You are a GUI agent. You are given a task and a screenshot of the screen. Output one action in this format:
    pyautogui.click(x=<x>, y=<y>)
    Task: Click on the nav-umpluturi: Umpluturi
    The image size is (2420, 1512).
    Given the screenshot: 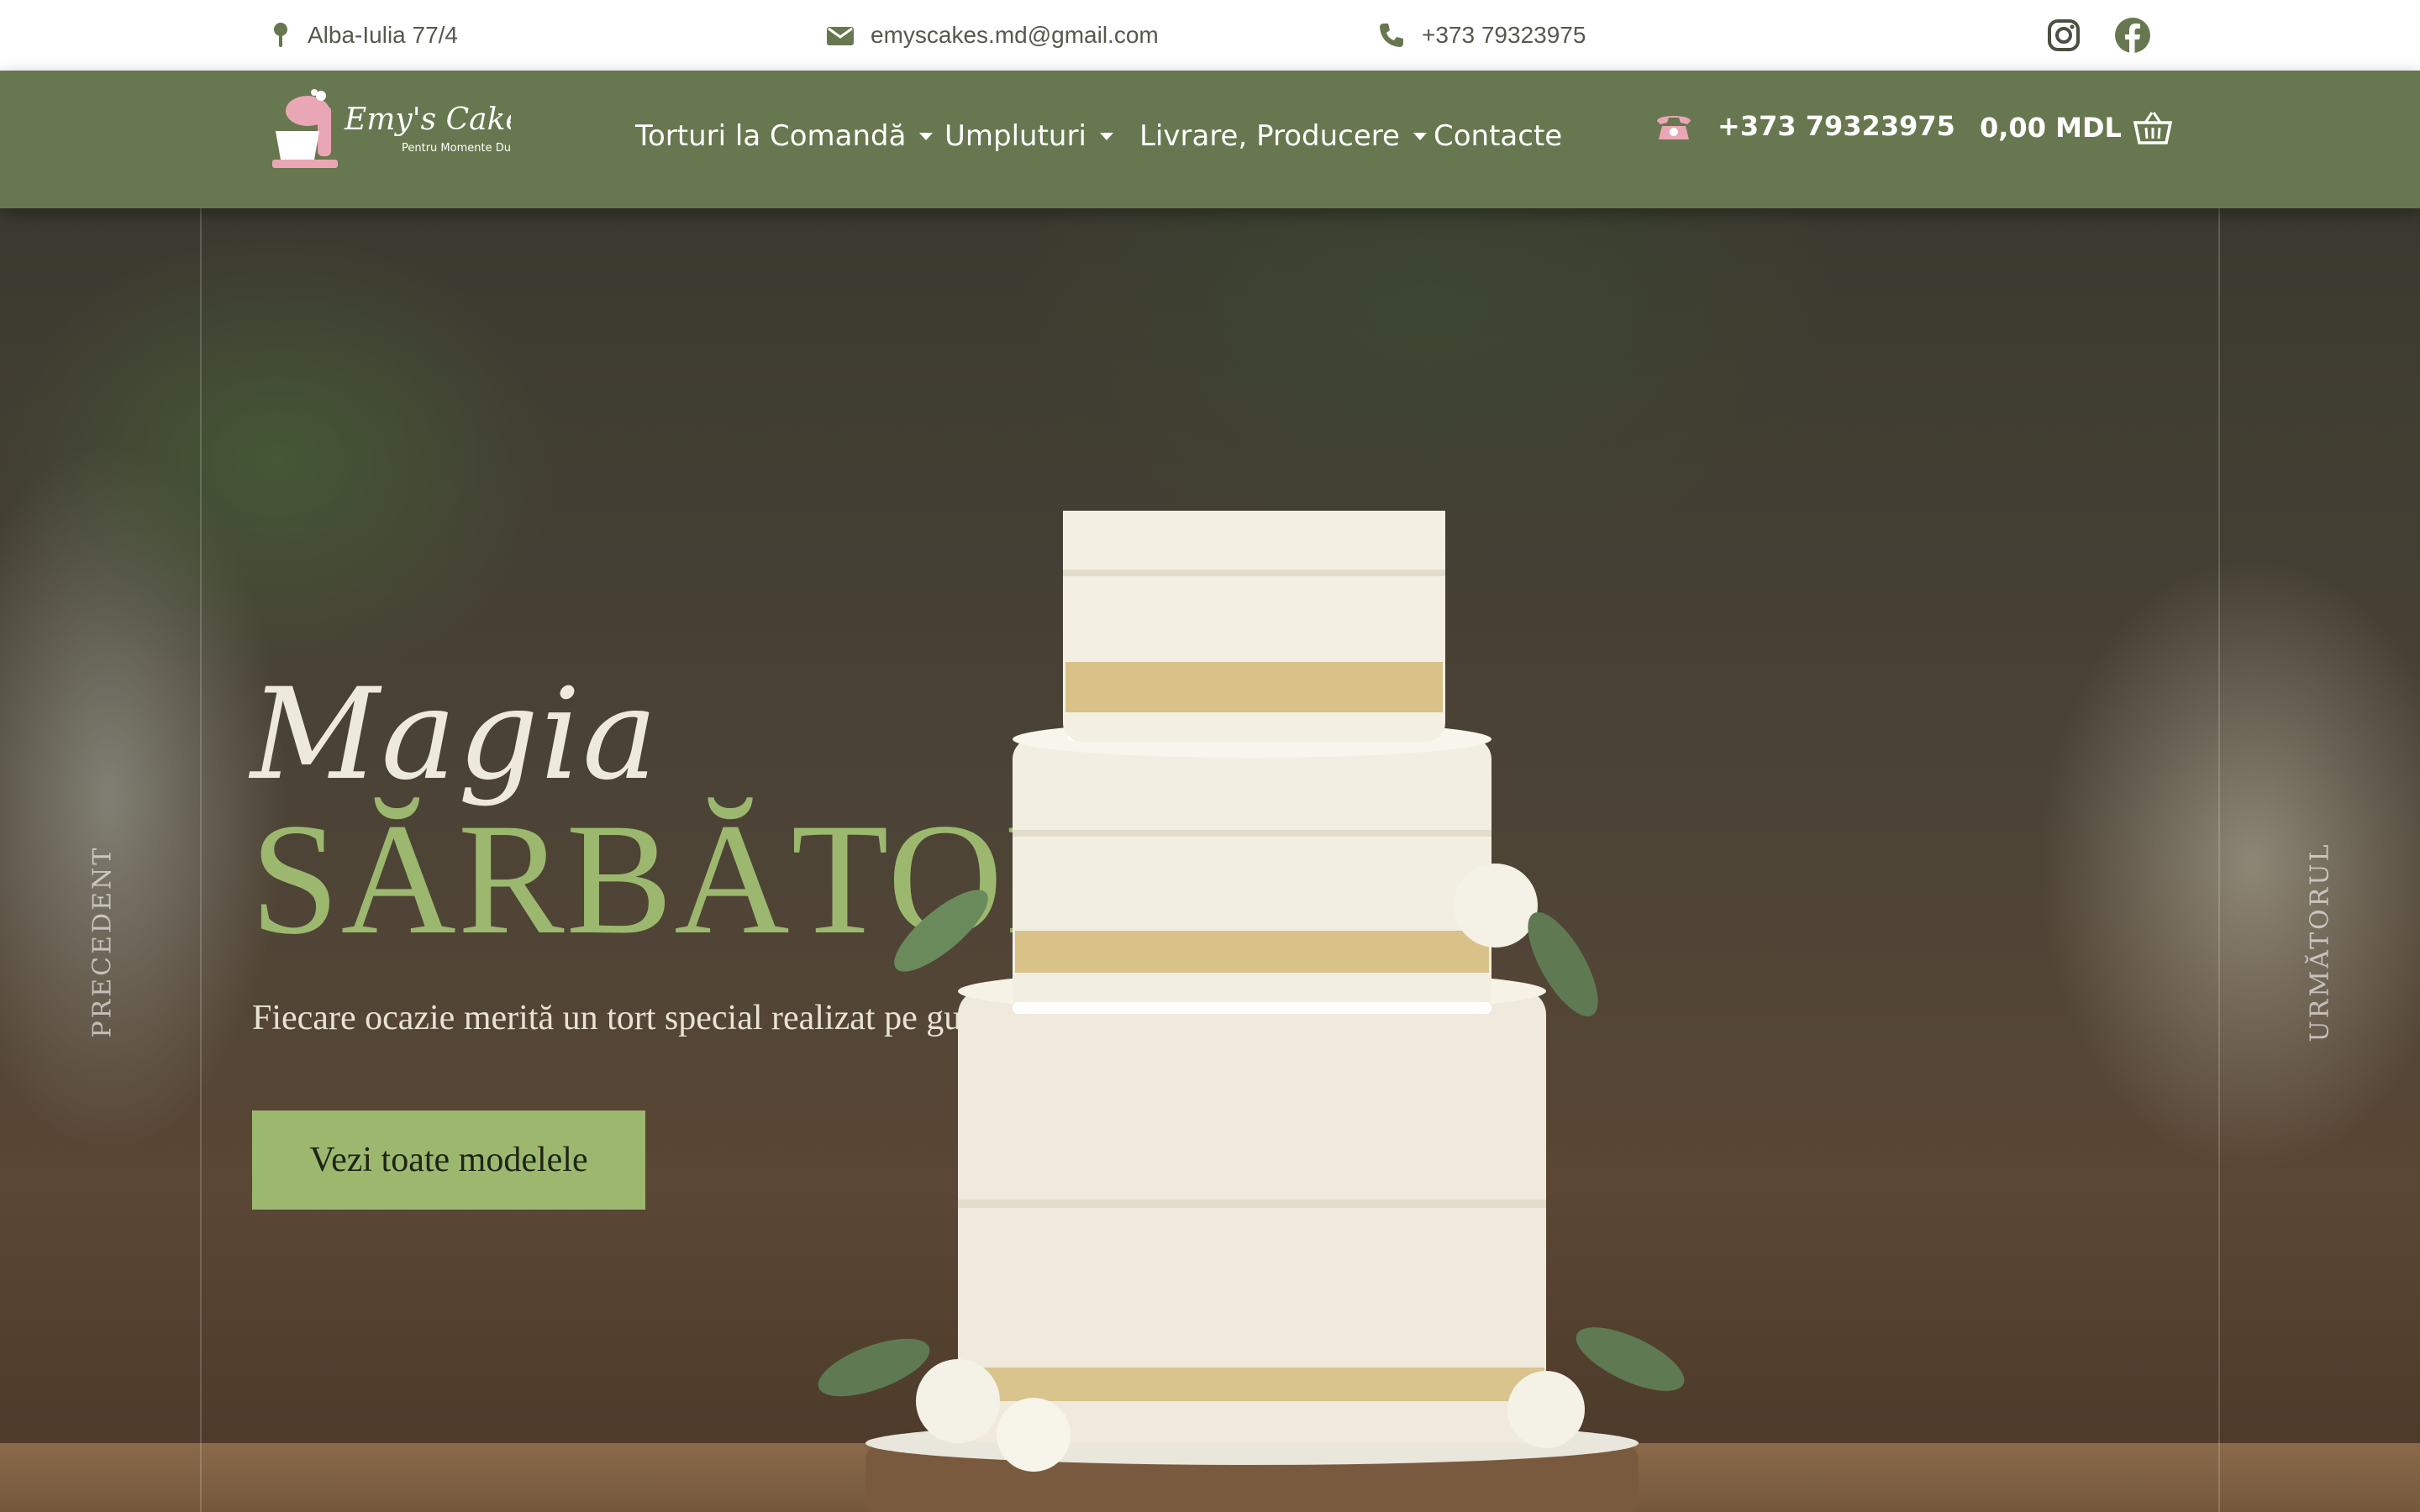 What is the action you would take?
    pyautogui.click(x=1028, y=136)
    